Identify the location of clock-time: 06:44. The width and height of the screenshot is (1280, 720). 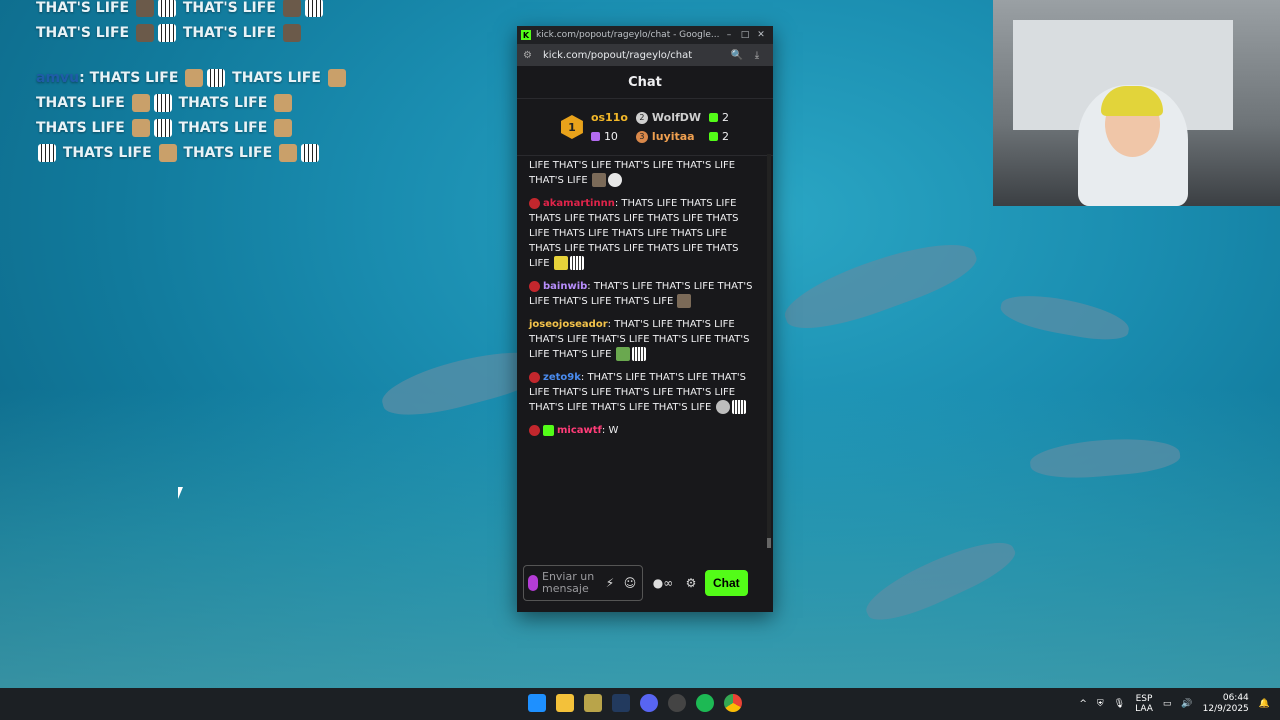
(1235, 698).